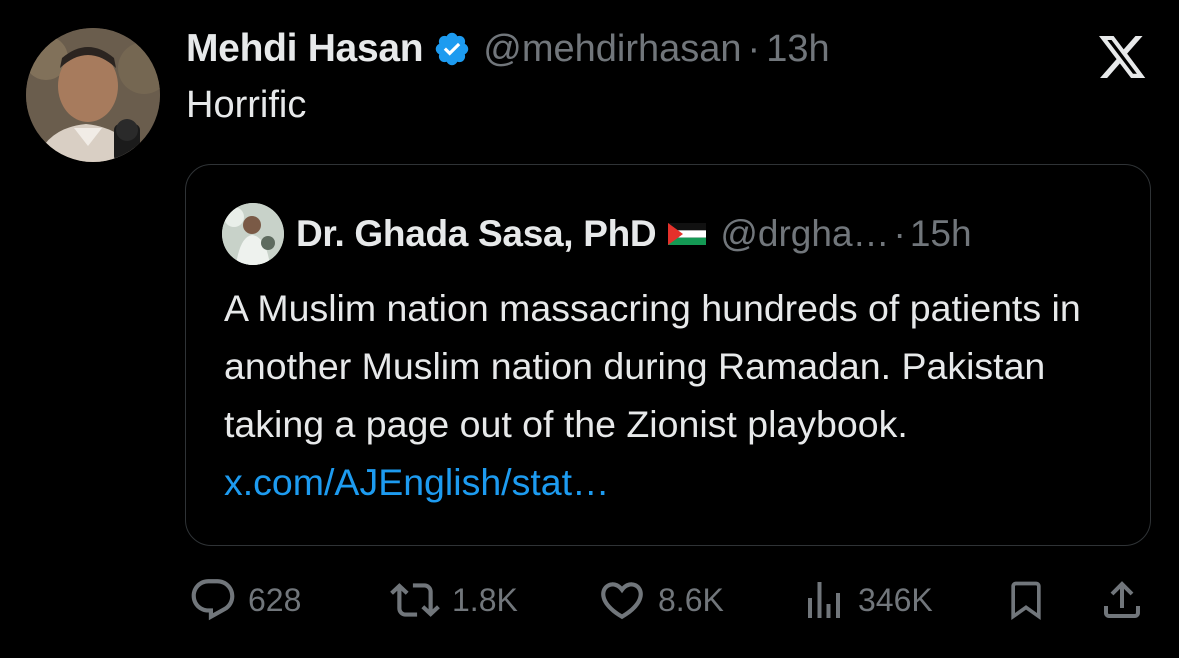 This screenshot has width=1179, height=658. I want to click on bookmark-icon, so click(1026, 601).